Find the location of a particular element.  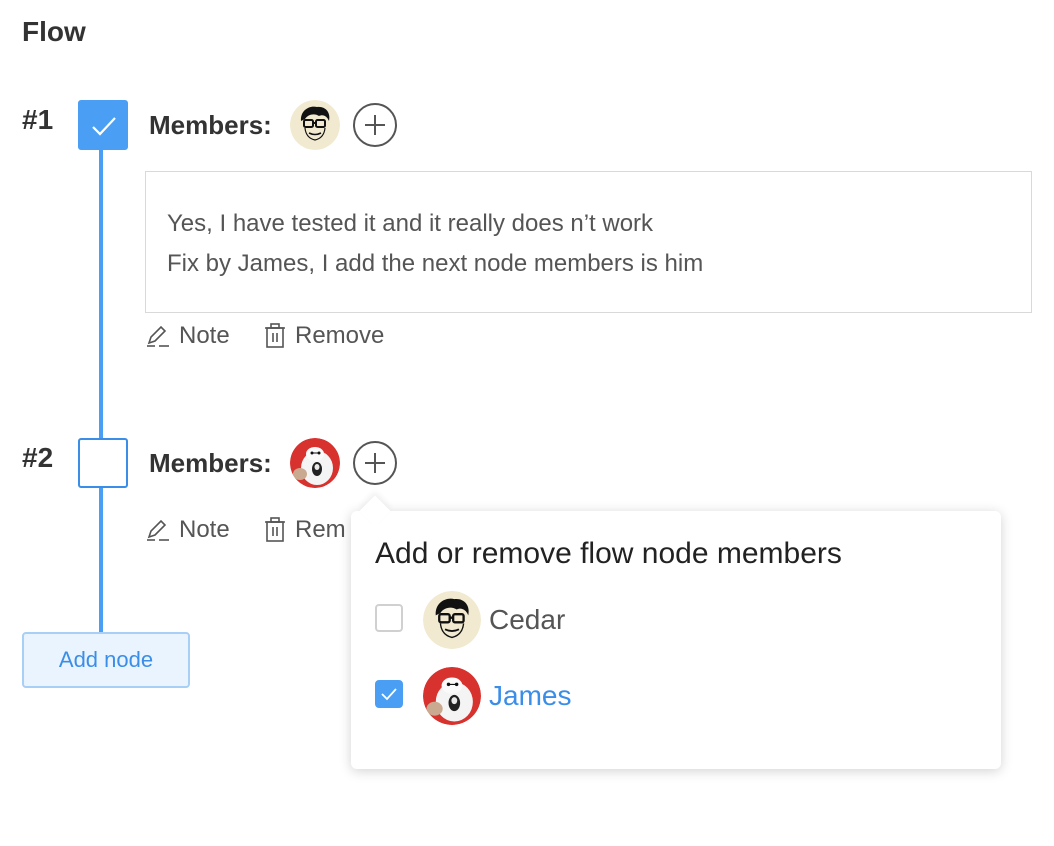

popover-title: Add or remove flow node members is located at coordinates (608, 553).